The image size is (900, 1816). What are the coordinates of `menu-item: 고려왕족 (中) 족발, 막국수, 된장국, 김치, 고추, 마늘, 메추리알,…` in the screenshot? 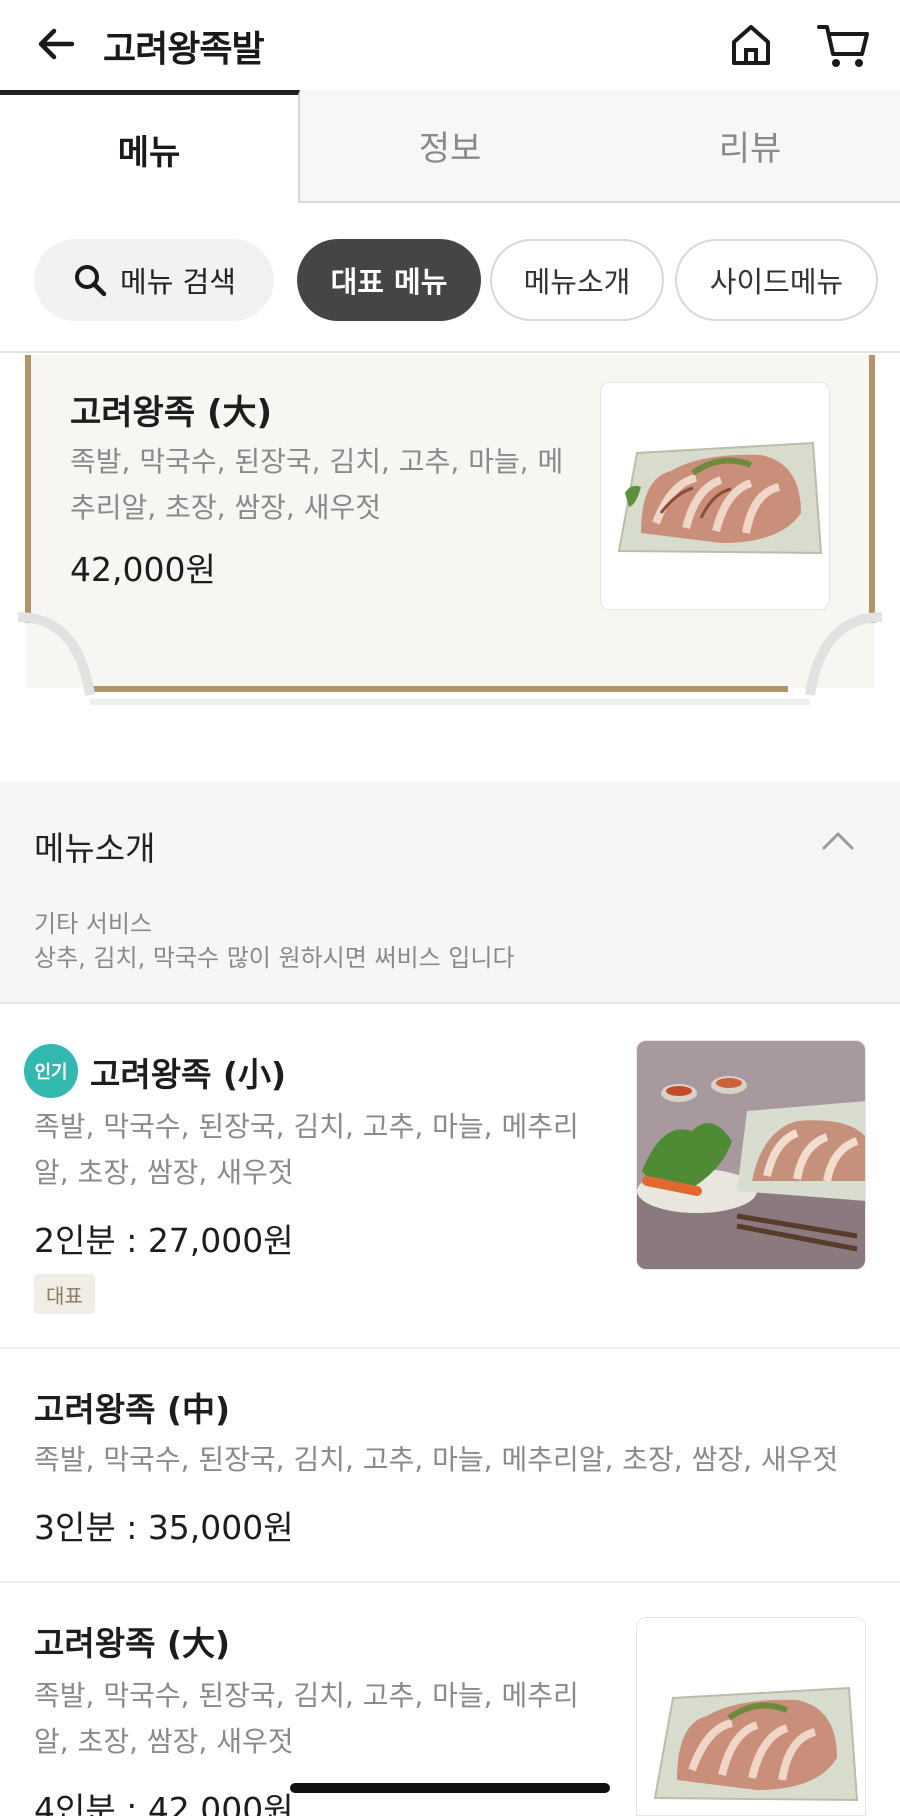 It's located at (450, 1466).